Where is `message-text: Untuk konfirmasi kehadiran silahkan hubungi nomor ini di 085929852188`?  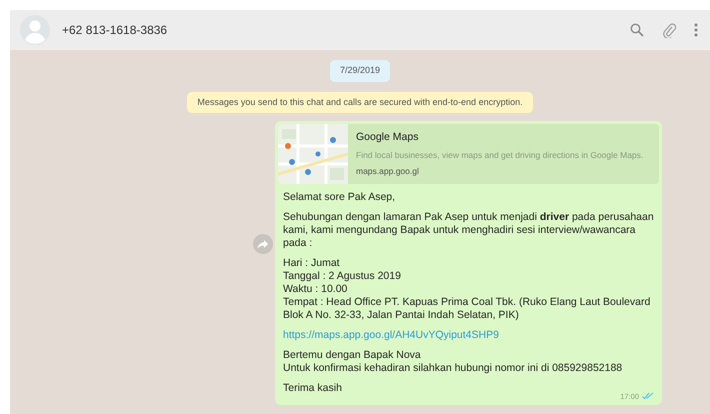
message-text: Untuk konfirmasi kehadiran silahkan hubungi nomor ini di 085929852188 is located at coordinates (453, 368).